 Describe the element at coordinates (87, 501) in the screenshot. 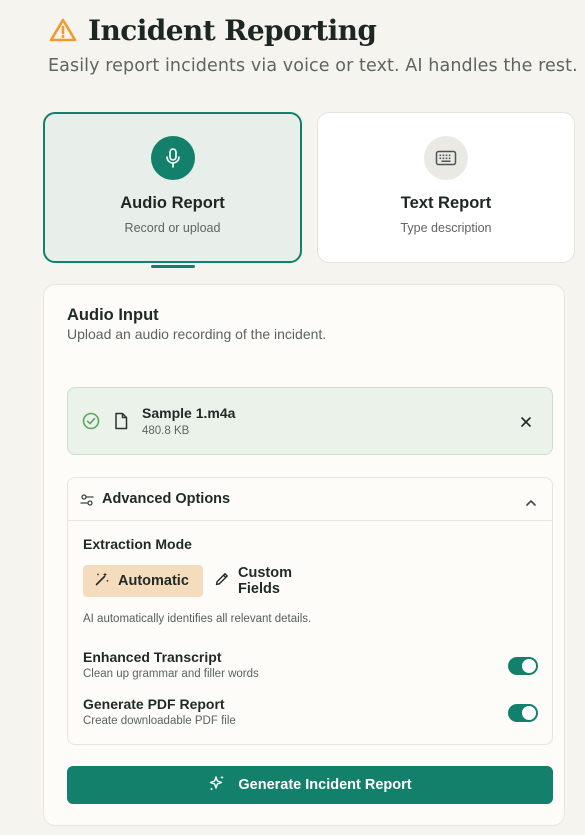

I see `sliders-icon` at that location.